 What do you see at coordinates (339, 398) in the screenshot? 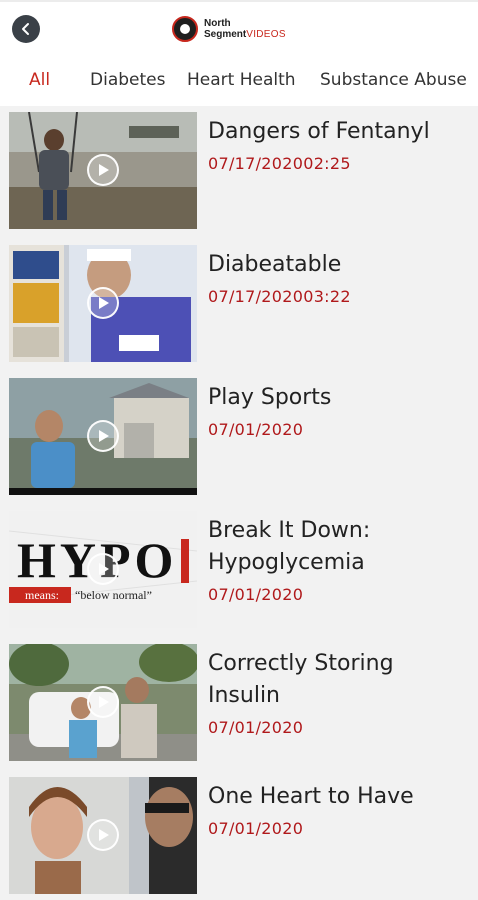
I see `video-title: Play Sports` at bounding box center [339, 398].